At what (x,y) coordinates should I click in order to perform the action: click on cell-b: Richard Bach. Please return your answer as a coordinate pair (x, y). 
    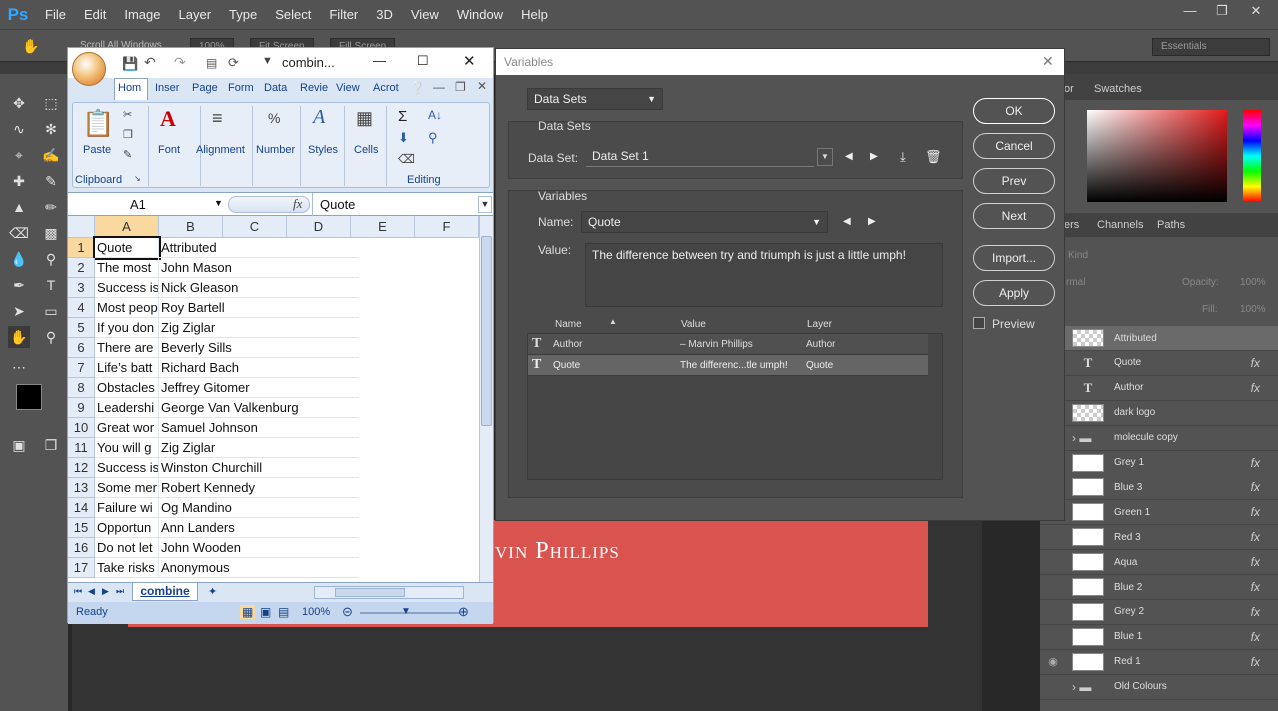
    Looking at the image, I should click on (259, 368).